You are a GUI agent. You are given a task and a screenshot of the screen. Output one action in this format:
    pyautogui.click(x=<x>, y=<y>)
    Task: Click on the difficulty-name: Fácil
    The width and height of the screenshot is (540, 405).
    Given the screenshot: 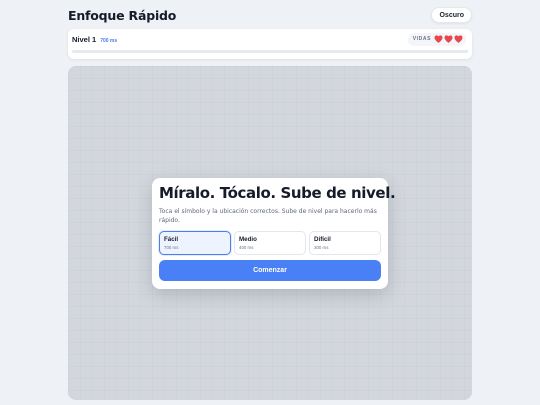 What is the action you would take?
    pyautogui.click(x=171, y=239)
    